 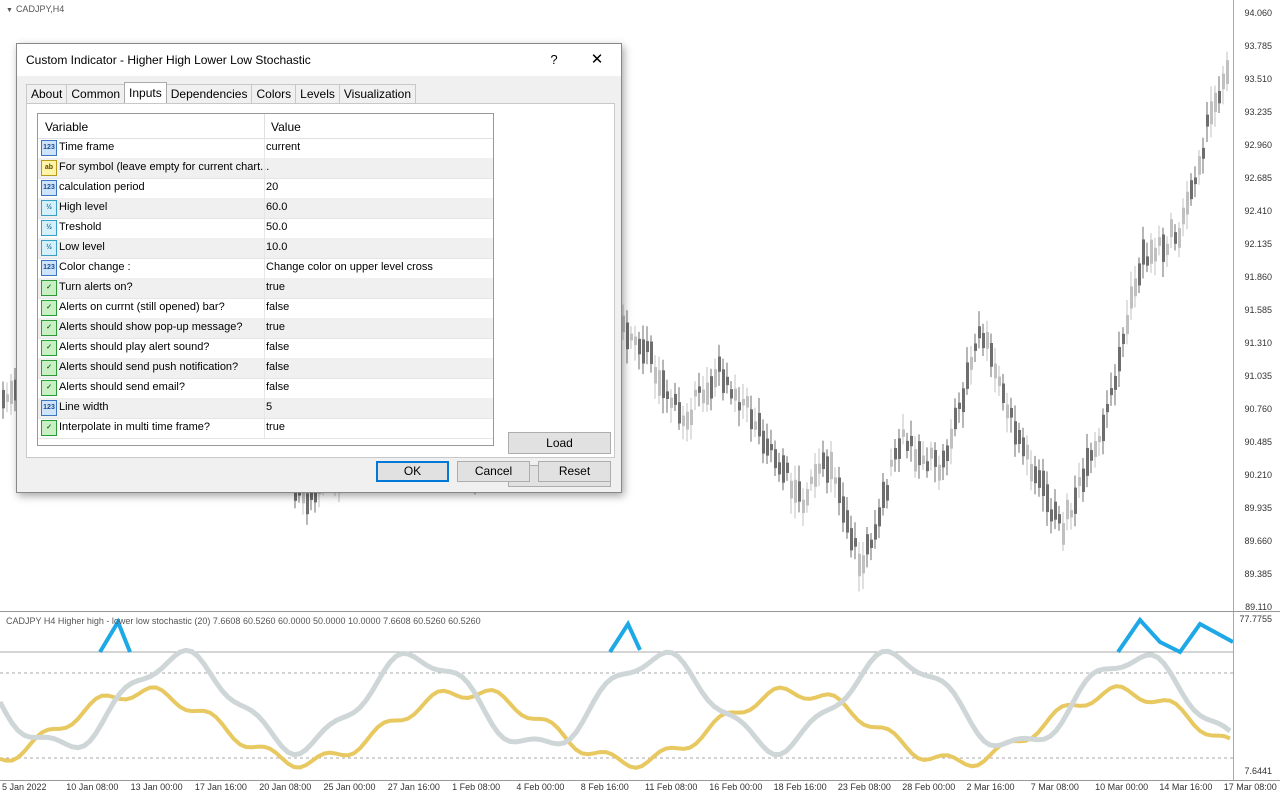 I want to click on param-row: ½ Treshold 50.0, so click(x=265, y=228).